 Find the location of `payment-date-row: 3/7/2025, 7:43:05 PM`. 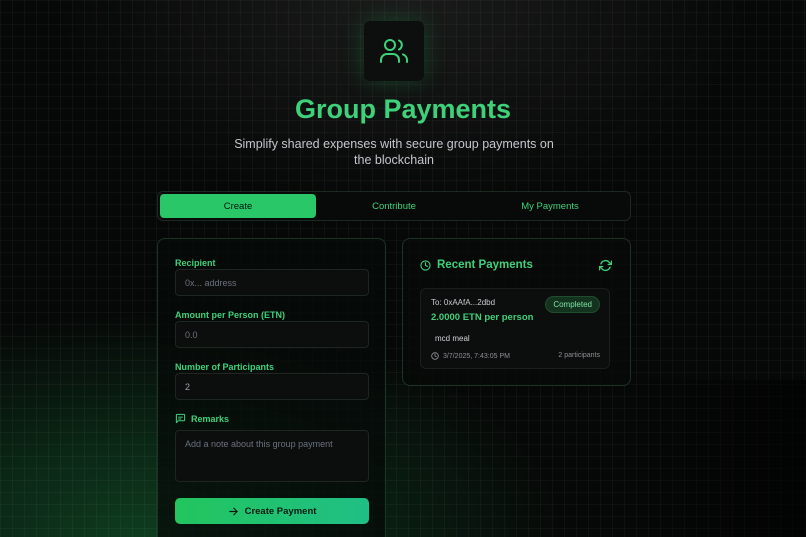

payment-date-row: 3/7/2025, 7:43:05 PM is located at coordinates (470, 356).